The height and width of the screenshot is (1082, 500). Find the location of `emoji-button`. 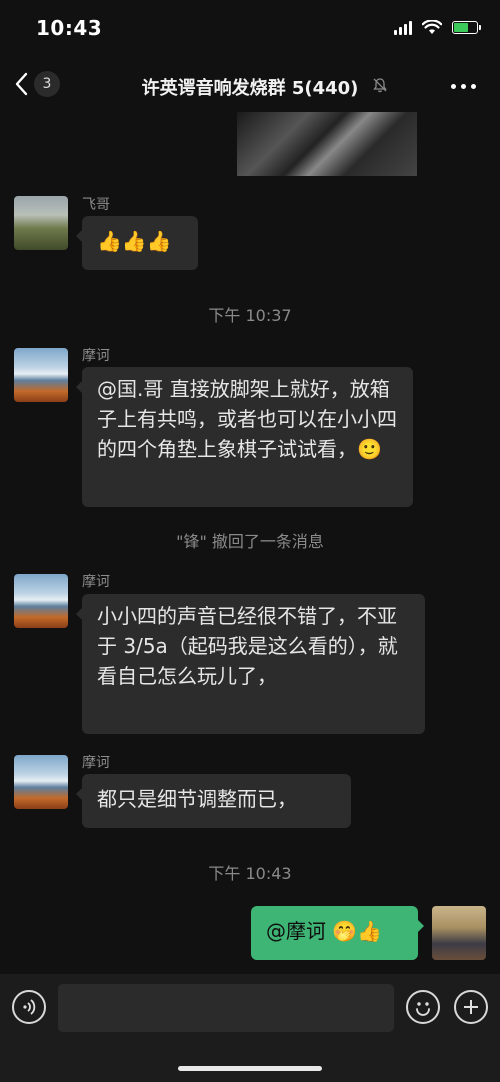

emoji-button is located at coordinates (423, 1007).